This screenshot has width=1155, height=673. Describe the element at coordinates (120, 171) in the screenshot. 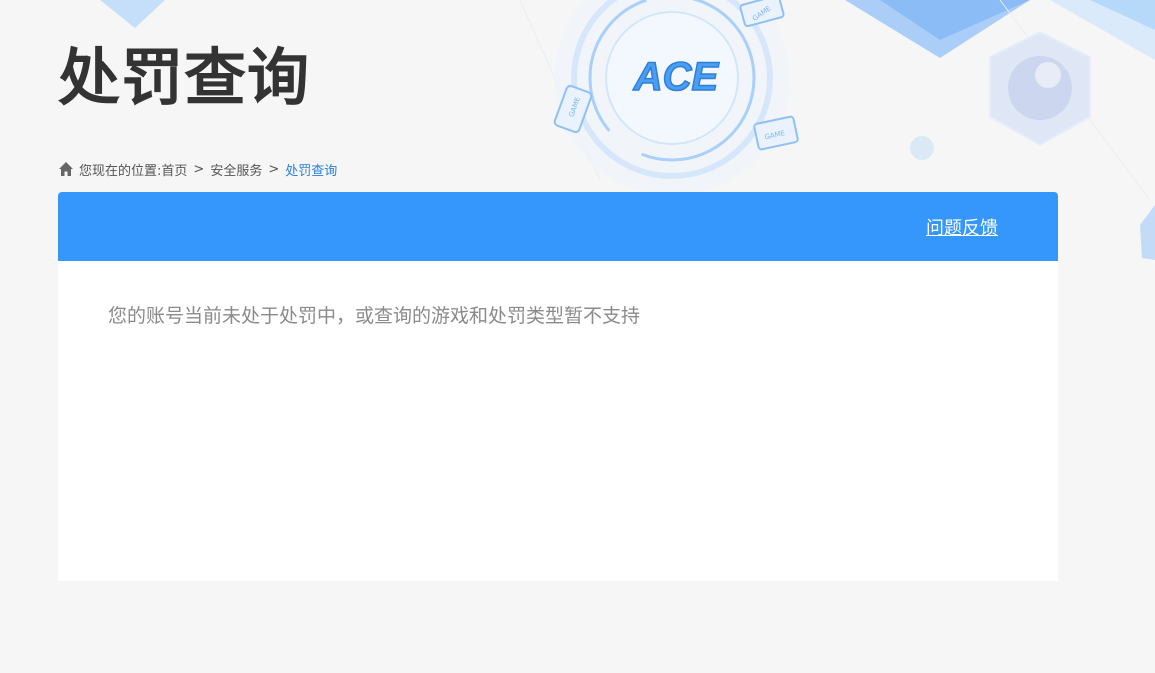

I see `breadcrumb-prefix: 您现在的位置:` at that location.